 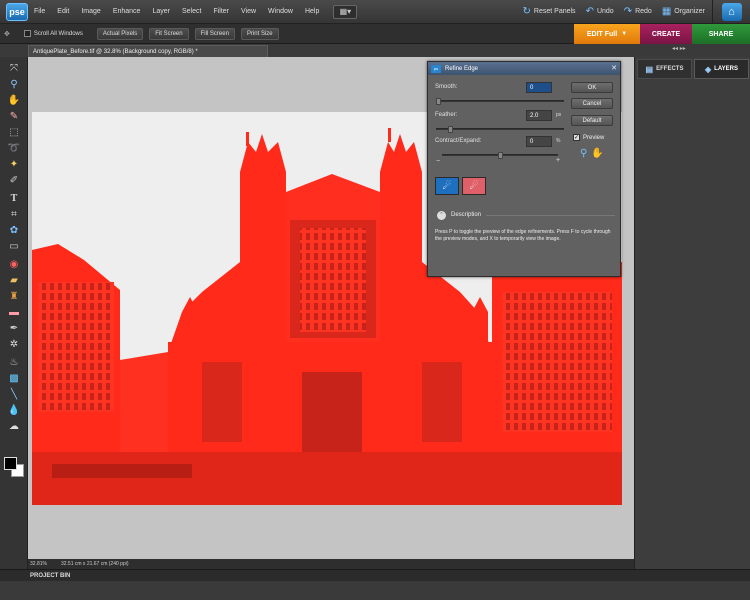 What do you see at coordinates (14, 164) in the screenshot?
I see `magic-wand-tool-icon: ✦` at bounding box center [14, 164].